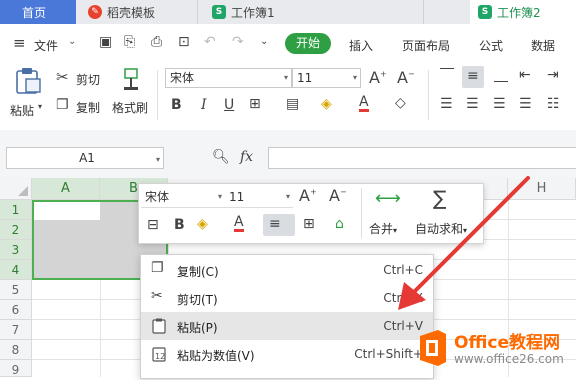 This screenshot has width=576, height=380. What do you see at coordinates (210, 42) in the screenshot?
I see `undo-icon: ↶` at bounding box center [210, 42].